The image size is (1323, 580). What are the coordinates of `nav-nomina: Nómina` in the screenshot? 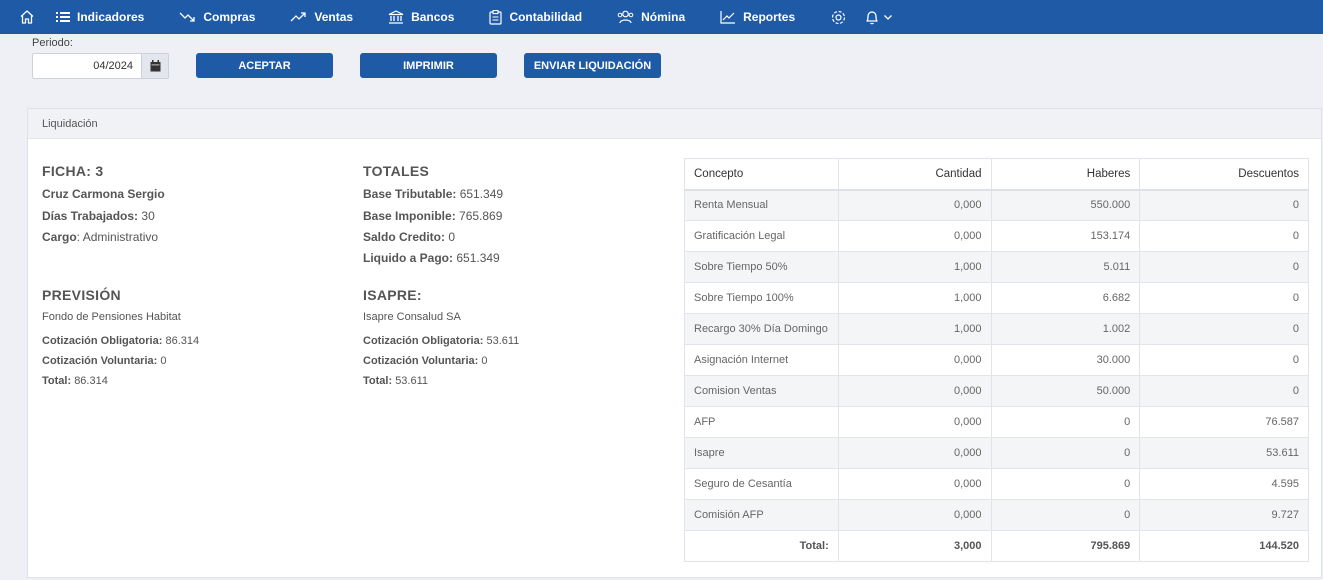 It's located at (651, 17).